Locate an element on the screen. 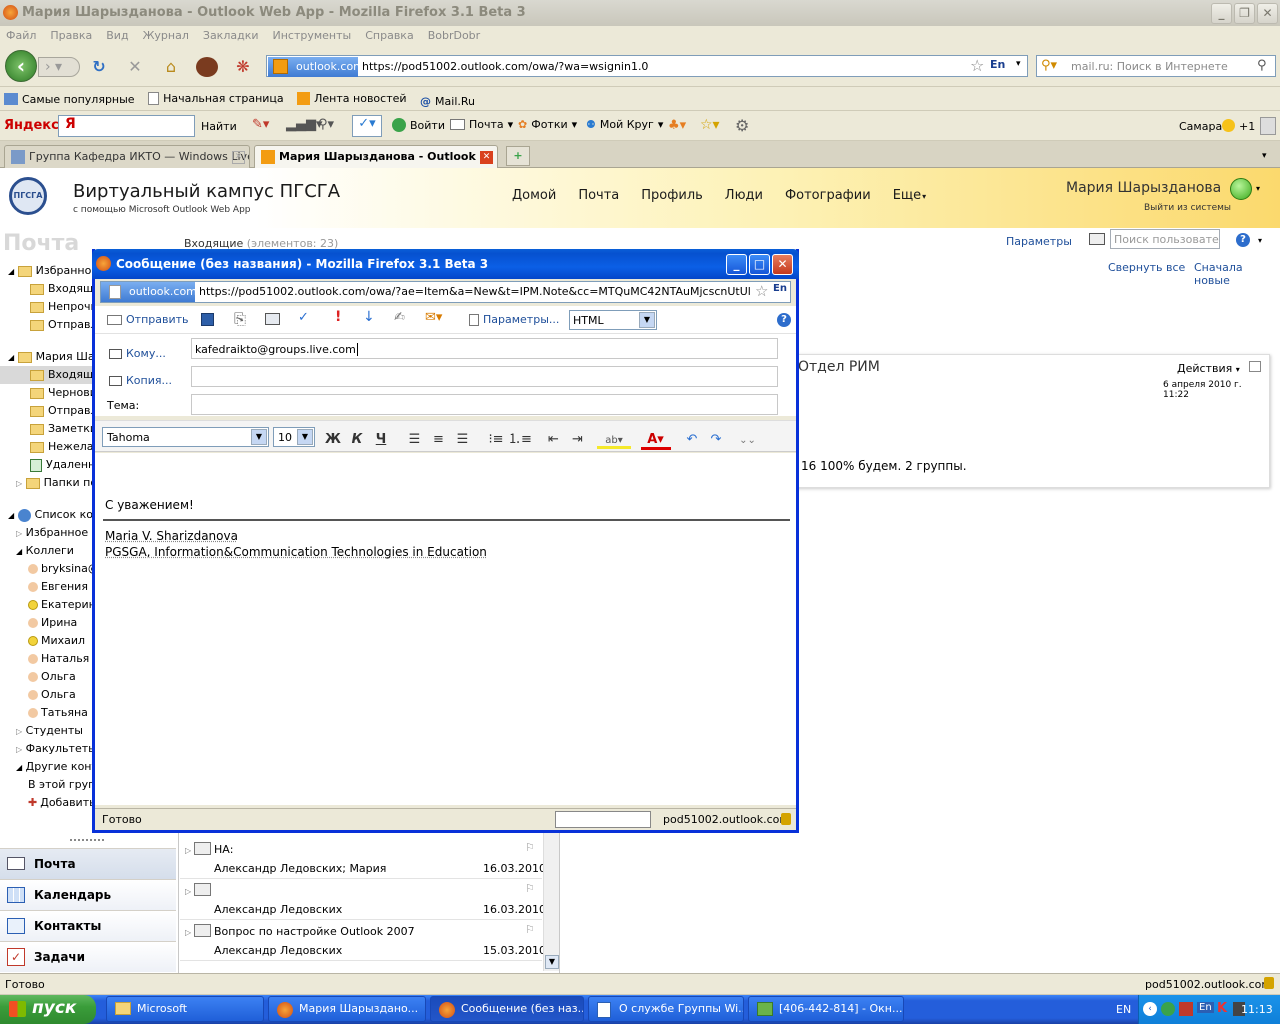 This screenshot has width=1280, height=1024. folder-inbox: Входящие is located at coordinates (48, 375).